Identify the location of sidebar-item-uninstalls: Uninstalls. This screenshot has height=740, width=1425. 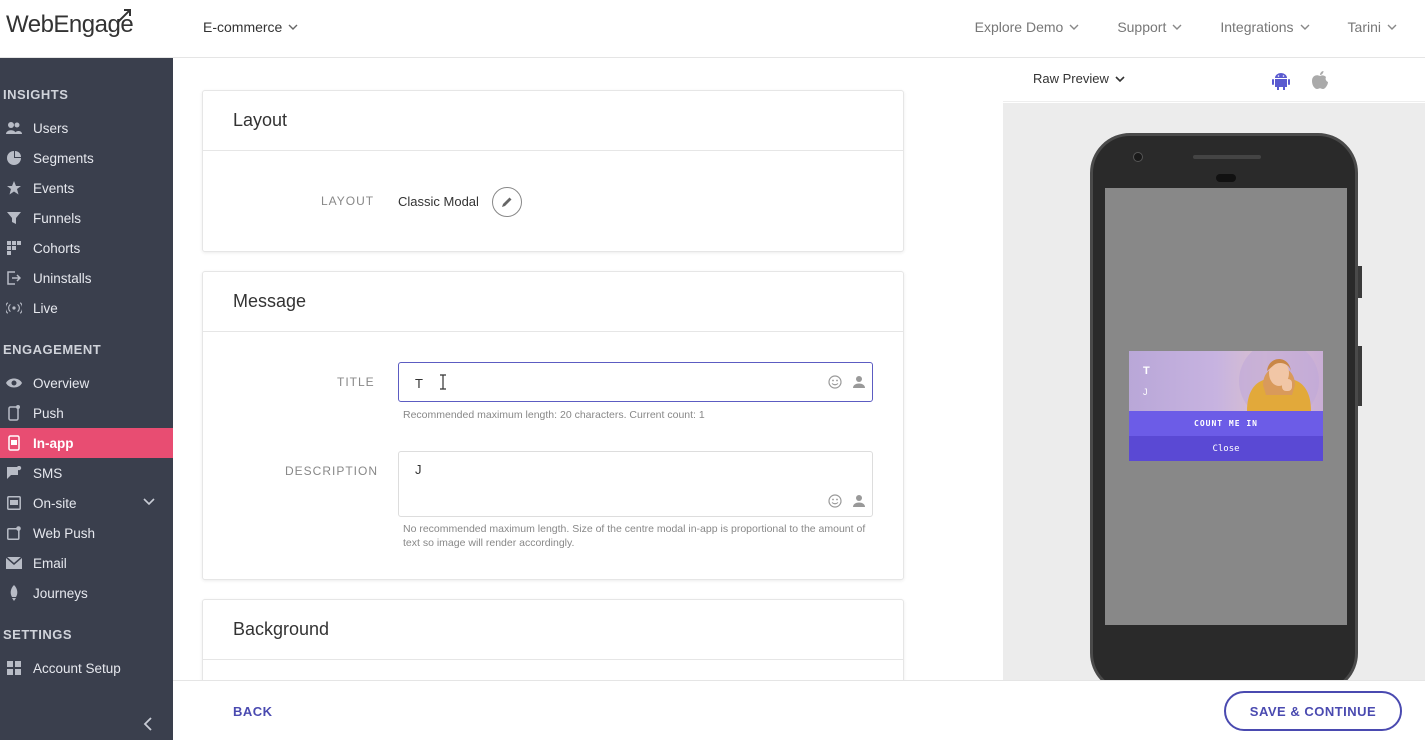
(86, 278).